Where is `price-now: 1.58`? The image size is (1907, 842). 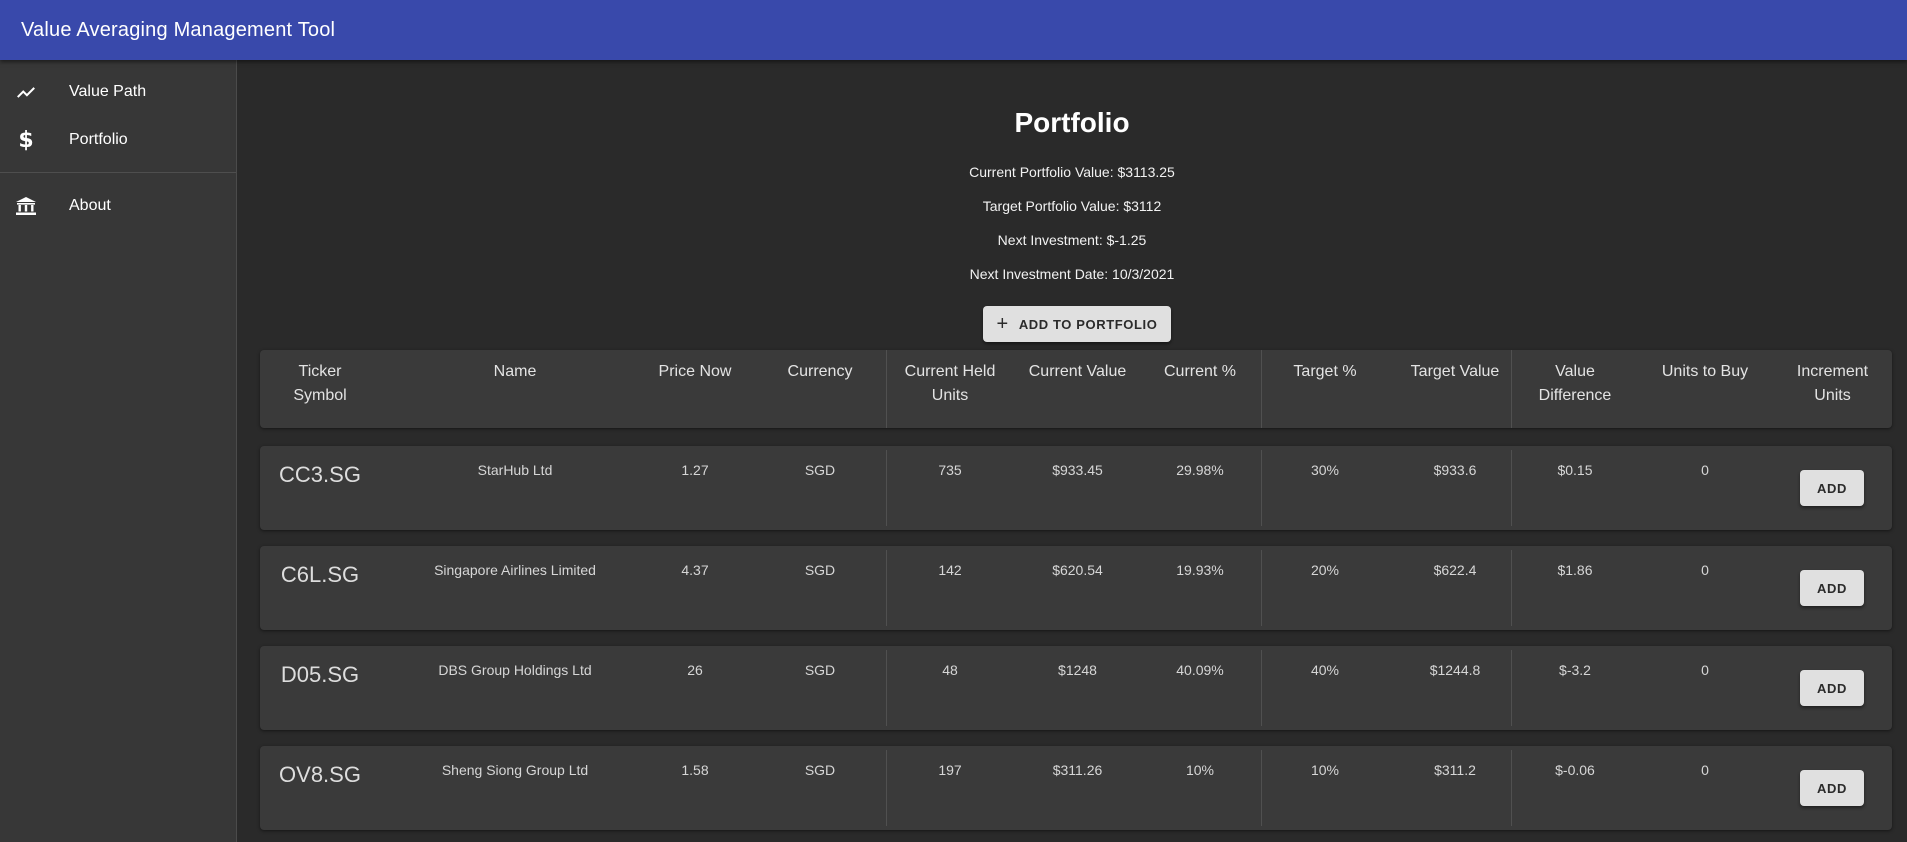
price-now: 1.58 is located at coordinates (695, 770).